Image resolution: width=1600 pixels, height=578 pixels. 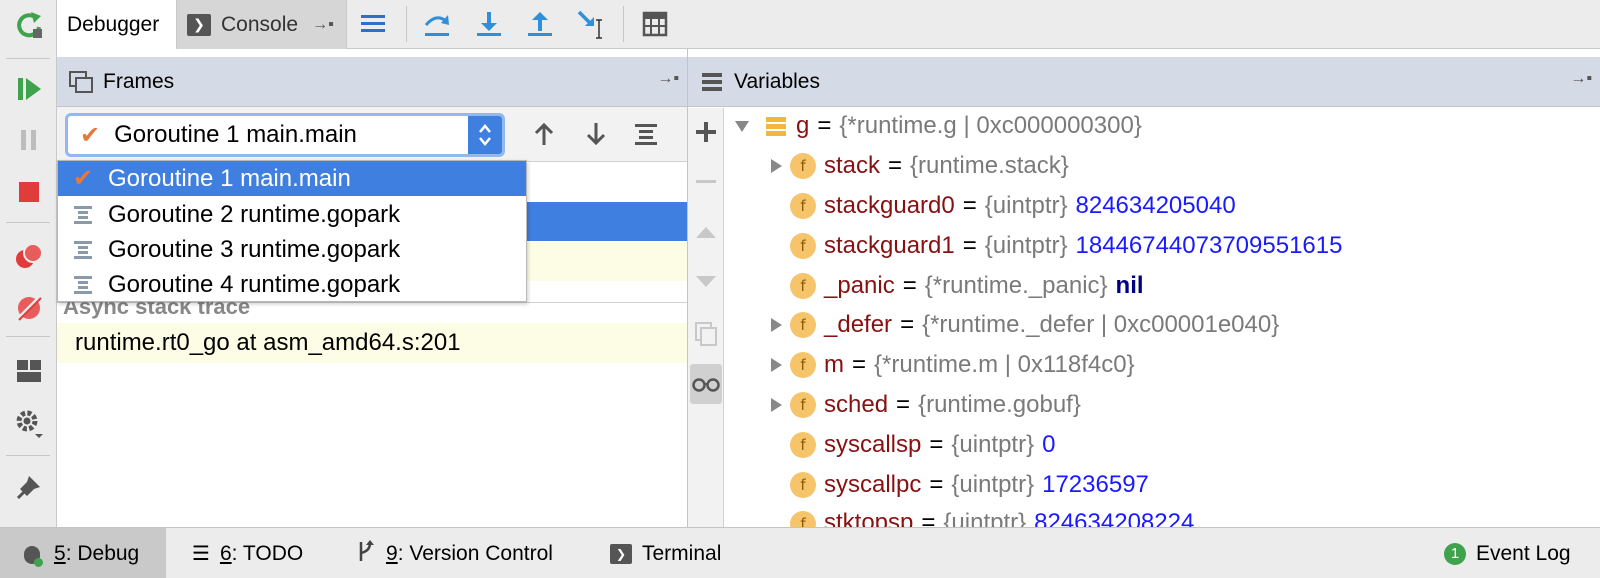 What do you see at coordinates (113, 24) in the screenshot?
I see `tab-debugger-label: Debugger` at bounding box center [113, 24].